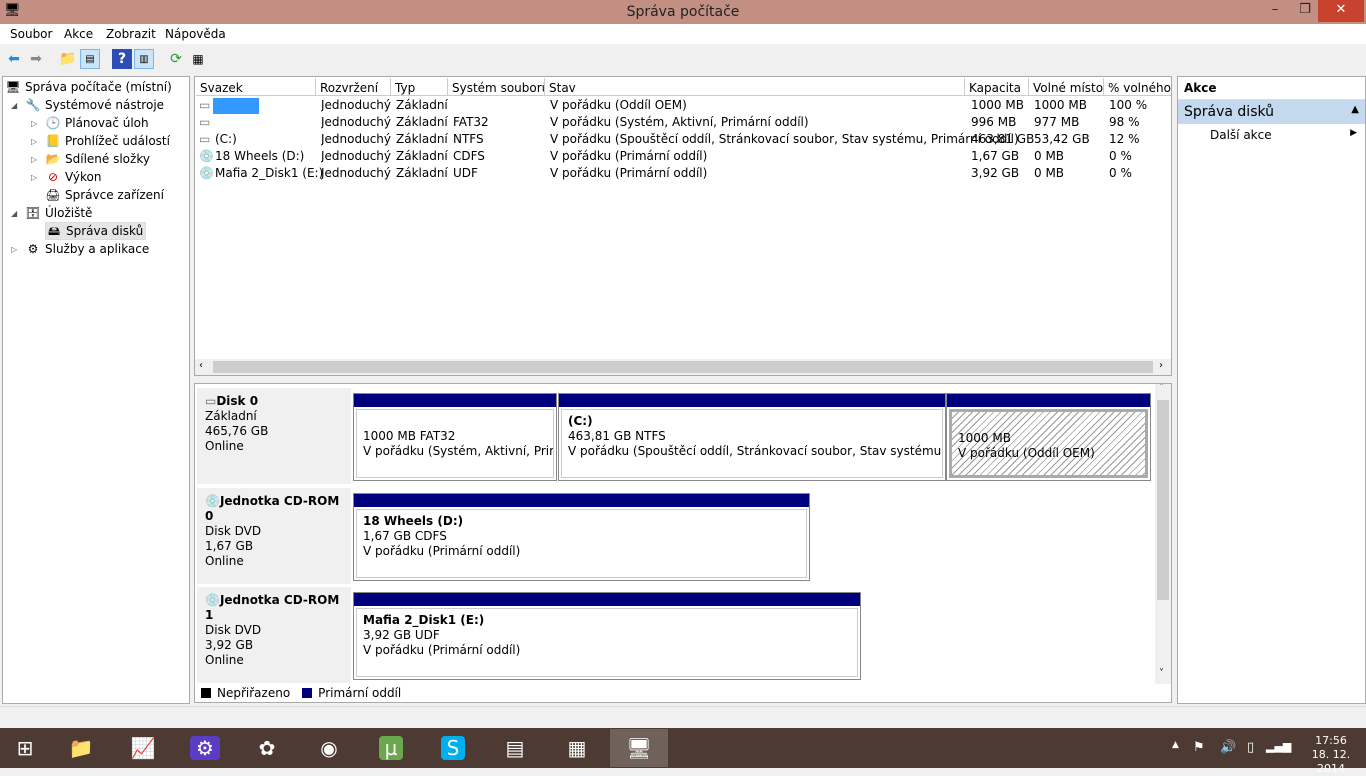  Describe the element at coordinates (1271, 133) in the screenshot. I see `action-more-actions: Další akce ▶` at that location.